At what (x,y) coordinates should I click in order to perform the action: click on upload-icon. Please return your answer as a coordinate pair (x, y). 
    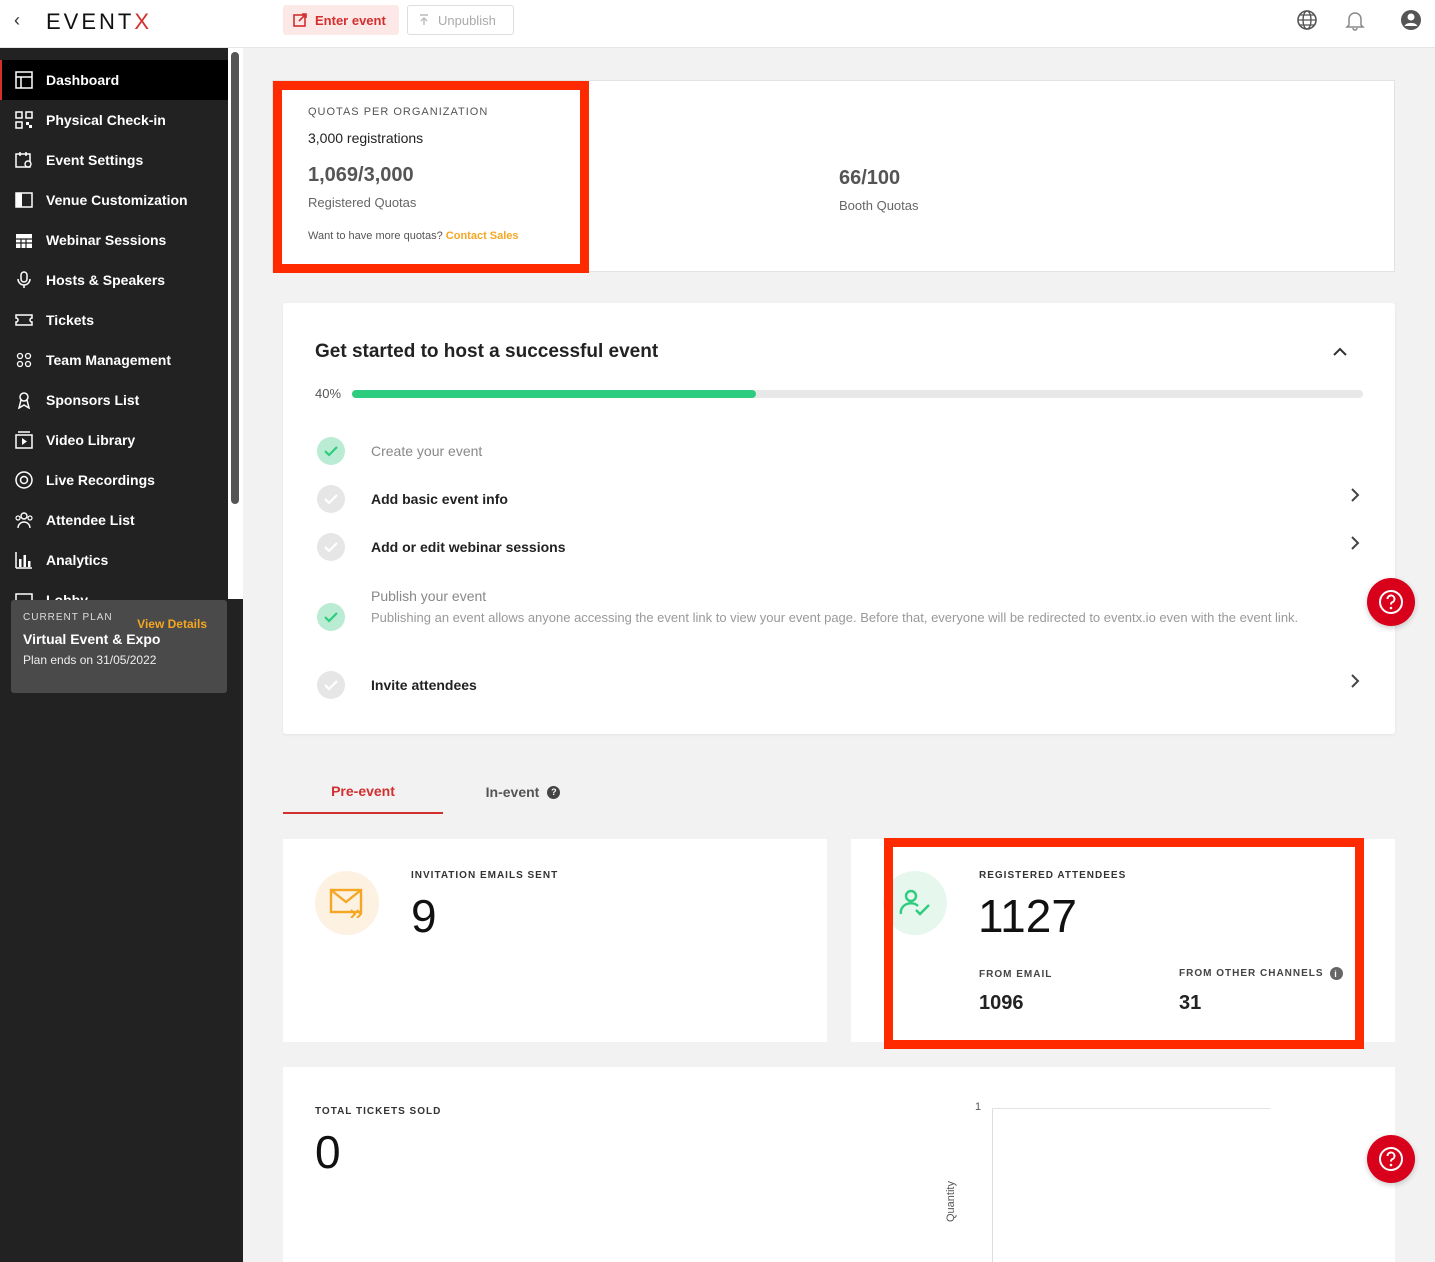
    Looking at the image, I should click on (424, 19).